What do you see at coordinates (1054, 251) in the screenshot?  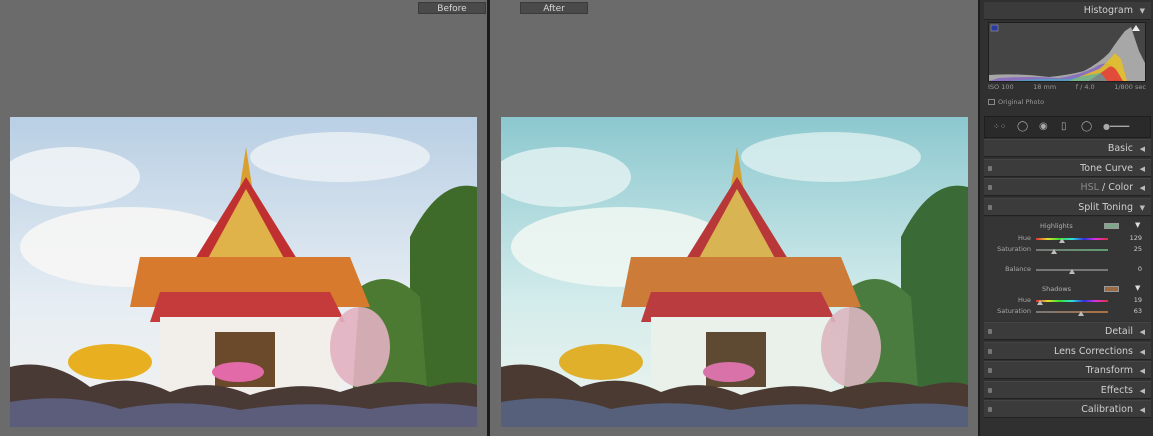 I see `highlights-saturation-thumb` at bounding box center [1054, 251].